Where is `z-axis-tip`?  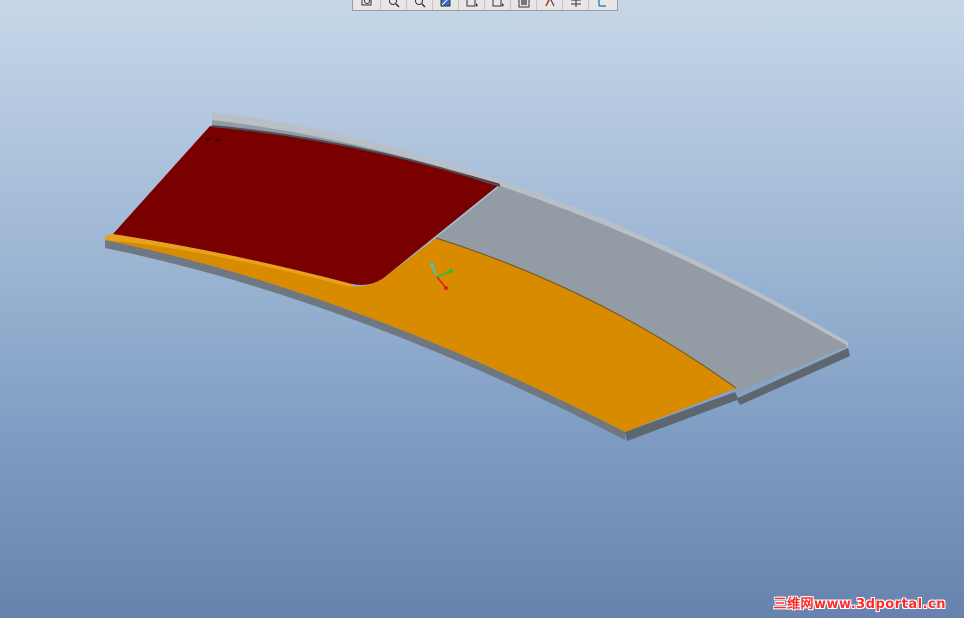 z-axis-tip is located at coordinates (432, 265).